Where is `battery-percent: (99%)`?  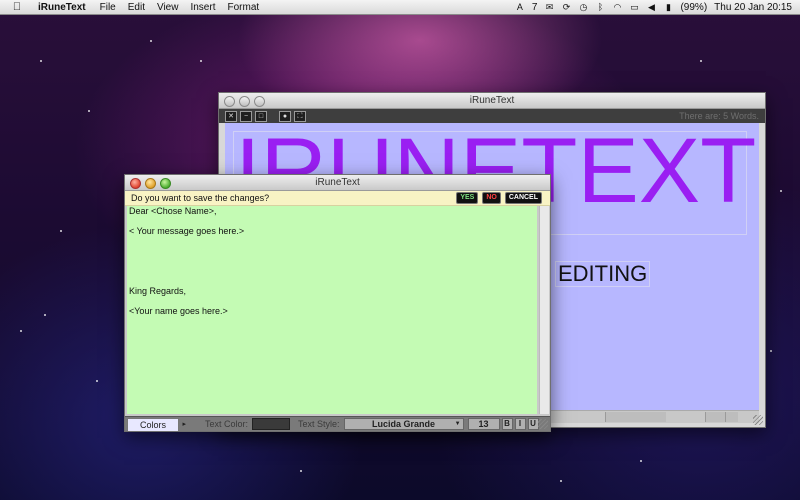
battery-percent: (99%) is located at coordinates (694, 7).